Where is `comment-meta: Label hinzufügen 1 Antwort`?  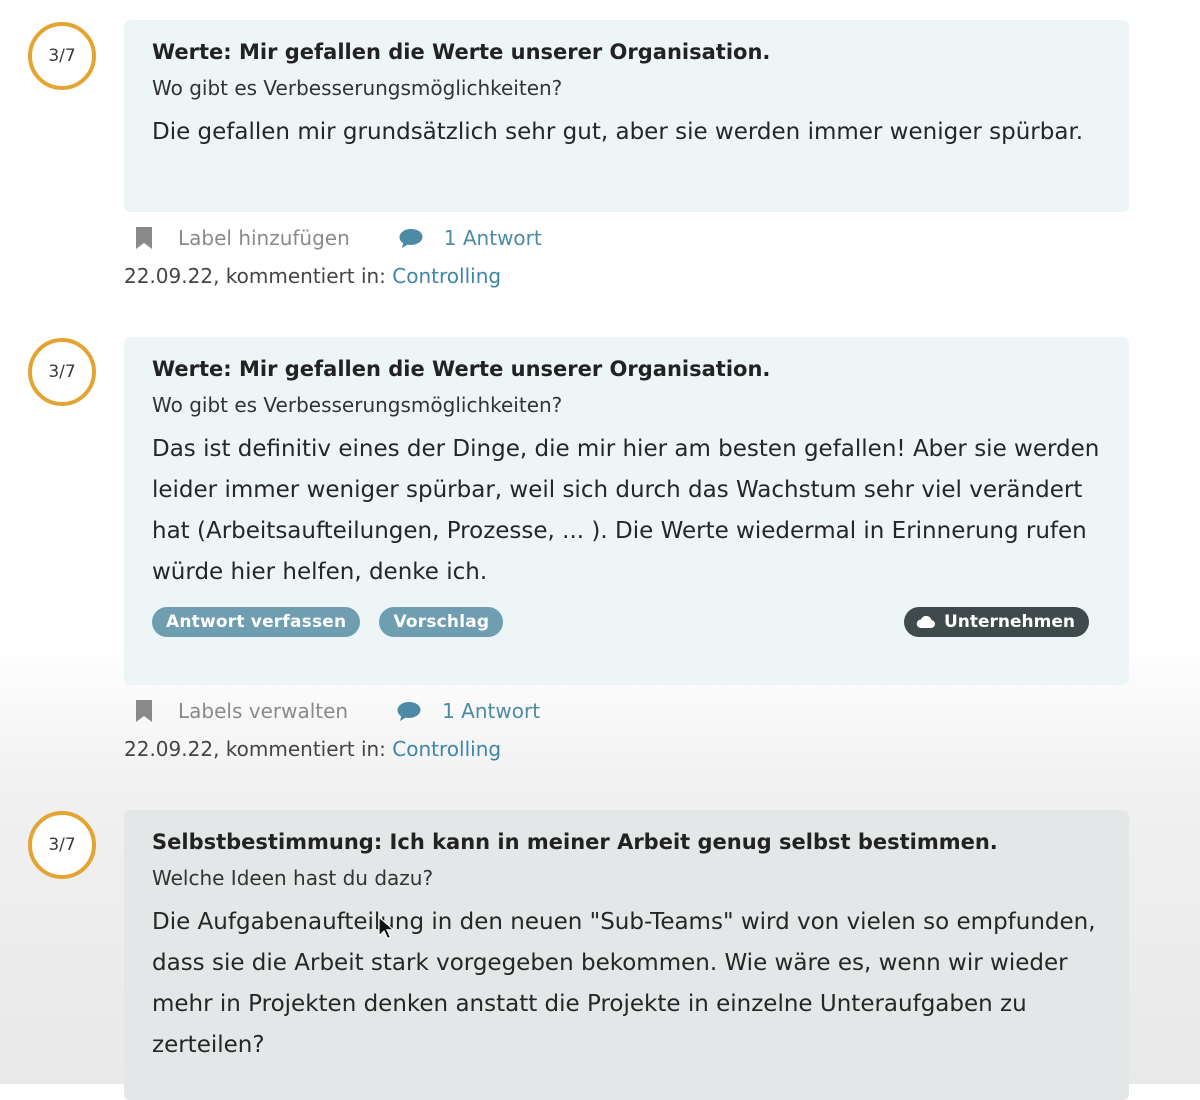
comment-meta: Label hinzufügen 1 Antwort is located at coordinates (338, 238).